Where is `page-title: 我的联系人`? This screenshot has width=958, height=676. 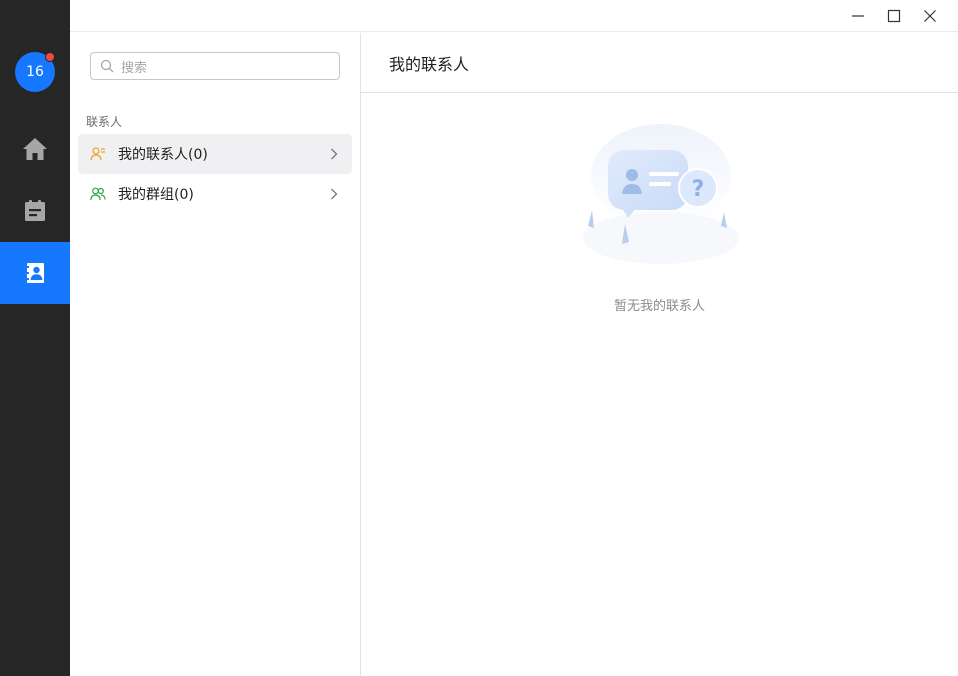
page-title: 我的联系人 is located at coordinates (659, 63).